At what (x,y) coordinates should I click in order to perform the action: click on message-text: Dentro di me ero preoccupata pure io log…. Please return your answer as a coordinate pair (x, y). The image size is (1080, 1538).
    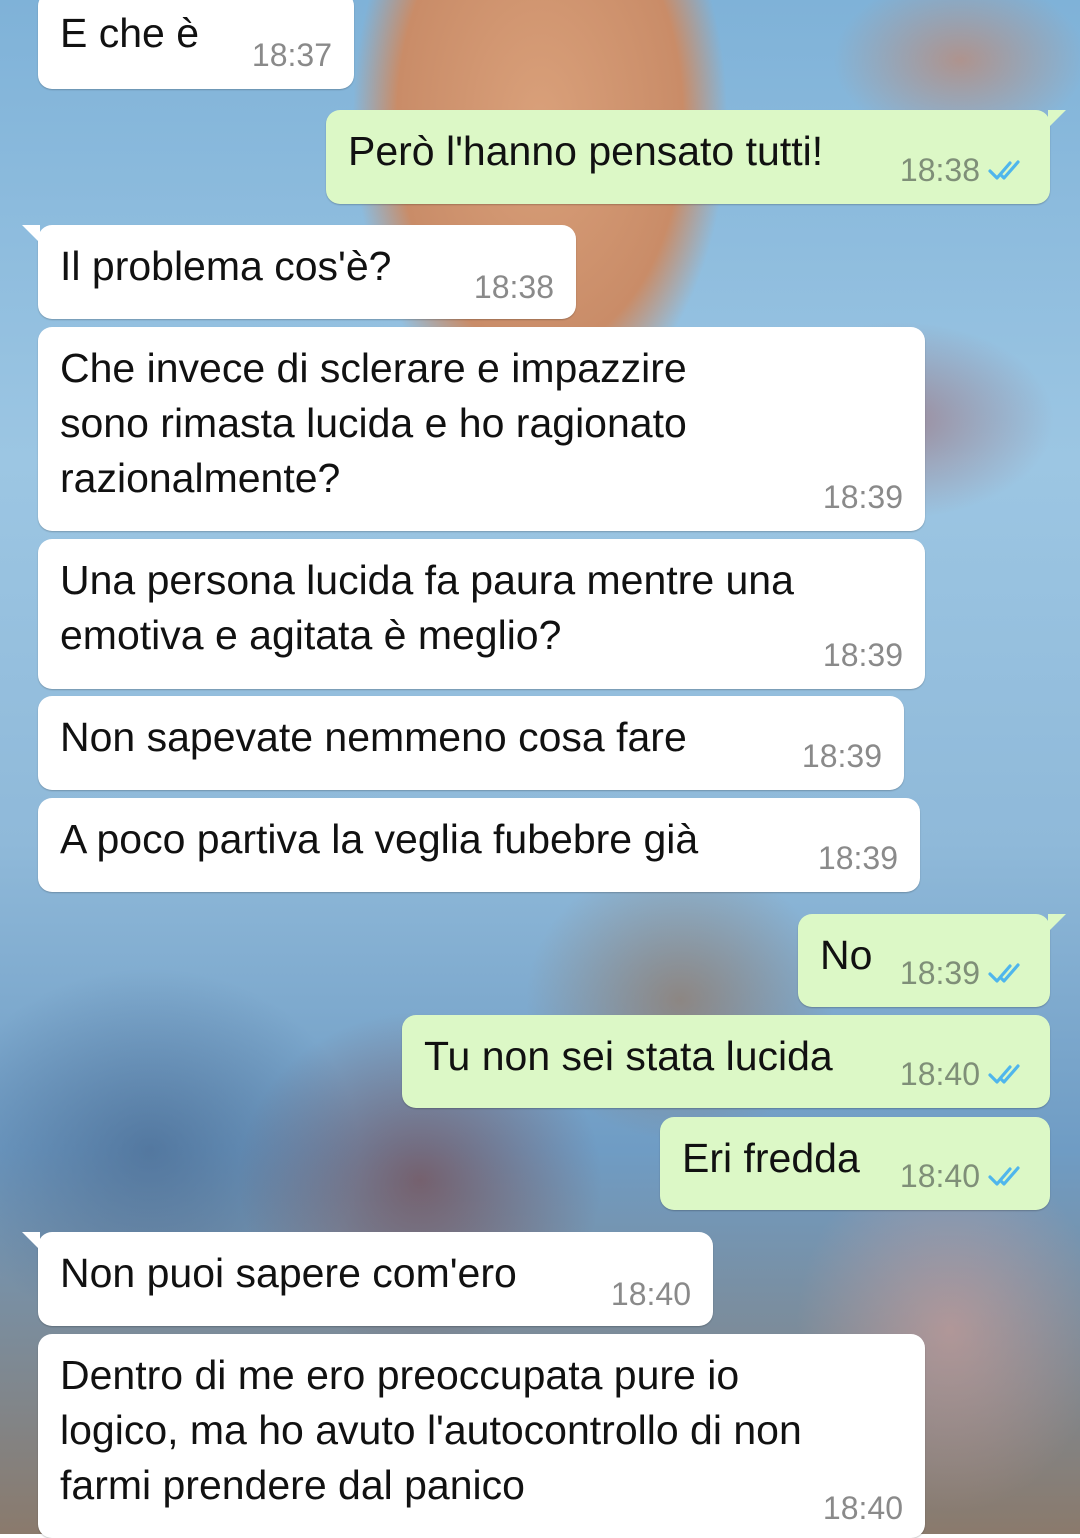
    Looking at the image, I should click on (431, 1430).